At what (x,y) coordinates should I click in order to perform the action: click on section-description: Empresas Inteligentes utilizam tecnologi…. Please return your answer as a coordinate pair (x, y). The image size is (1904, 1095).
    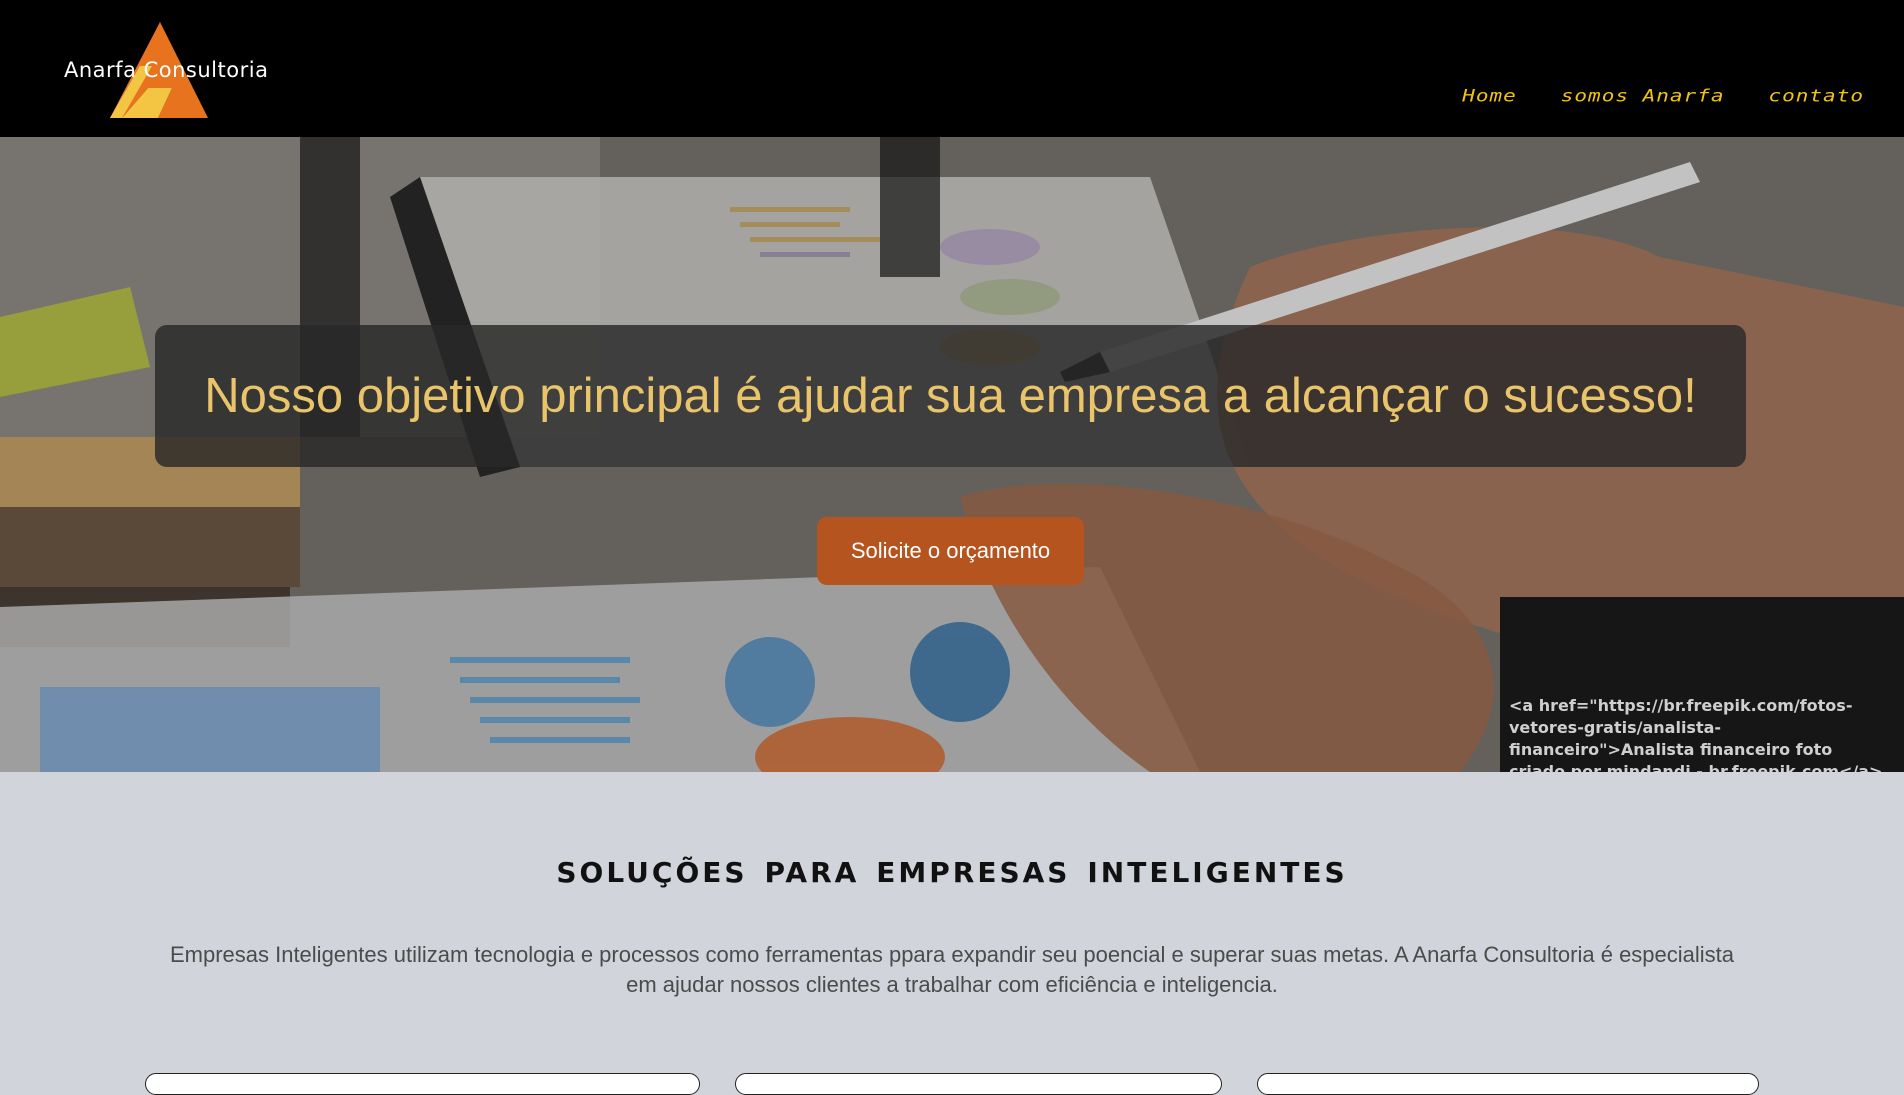
    Looking at the image, I should click on (952, 969).